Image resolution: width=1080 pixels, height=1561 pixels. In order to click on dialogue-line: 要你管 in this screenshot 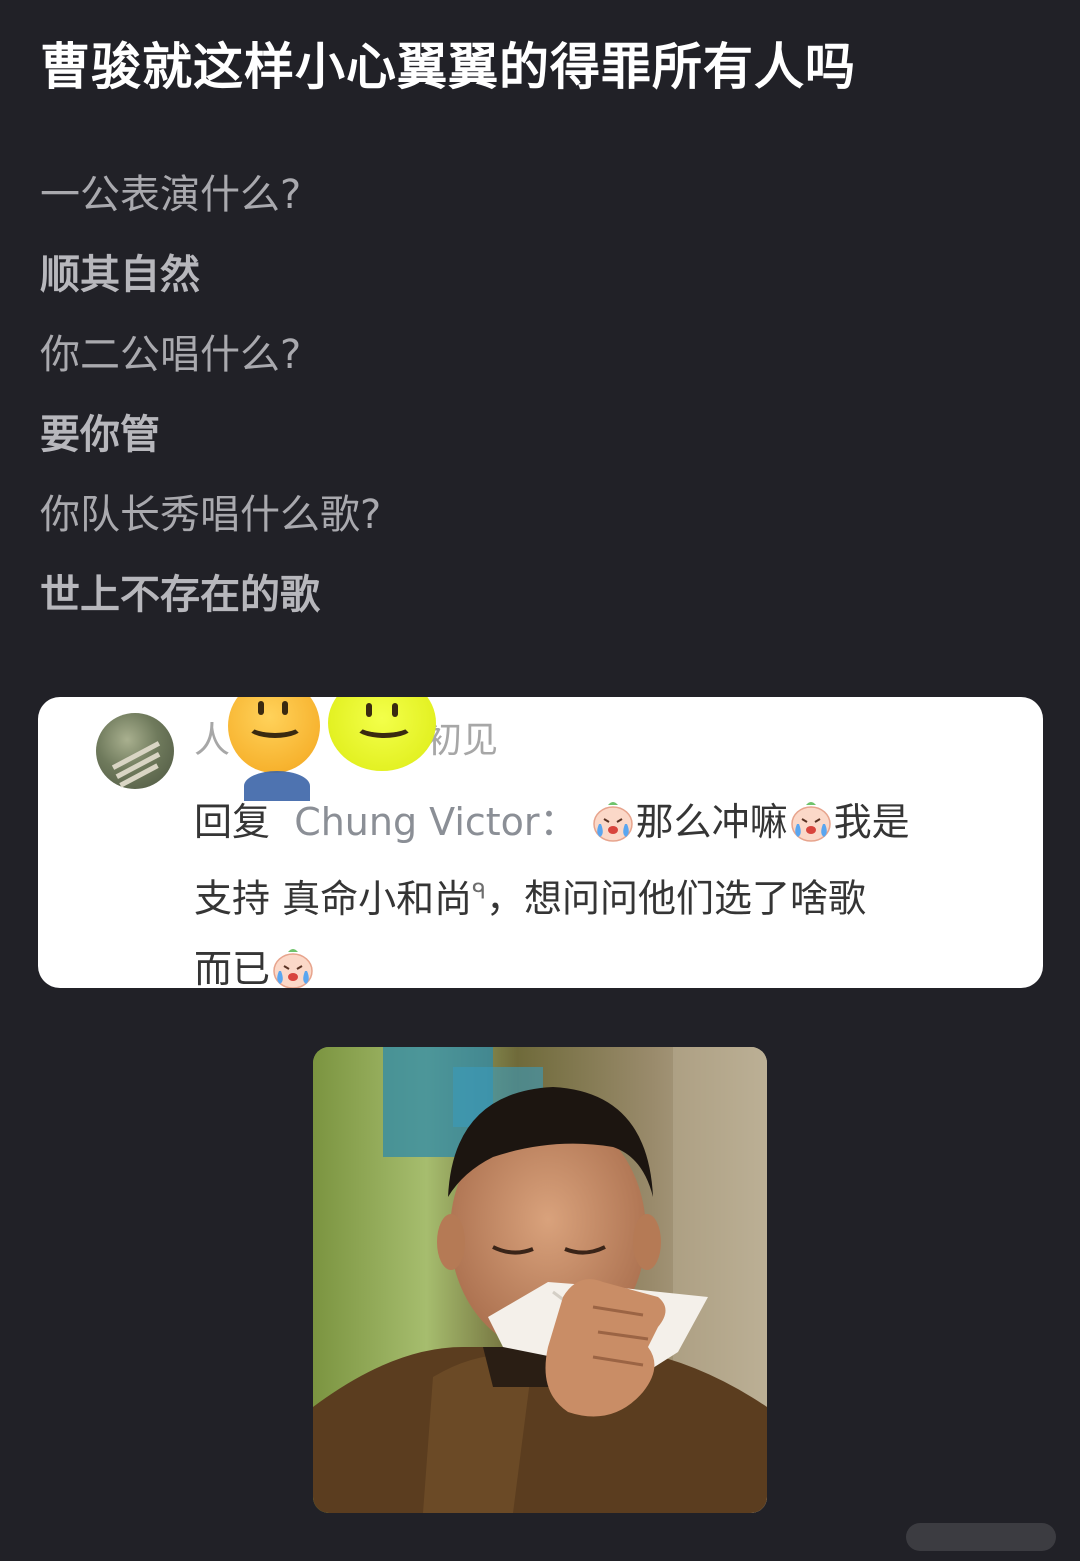, I will do `click(100, 435)`.